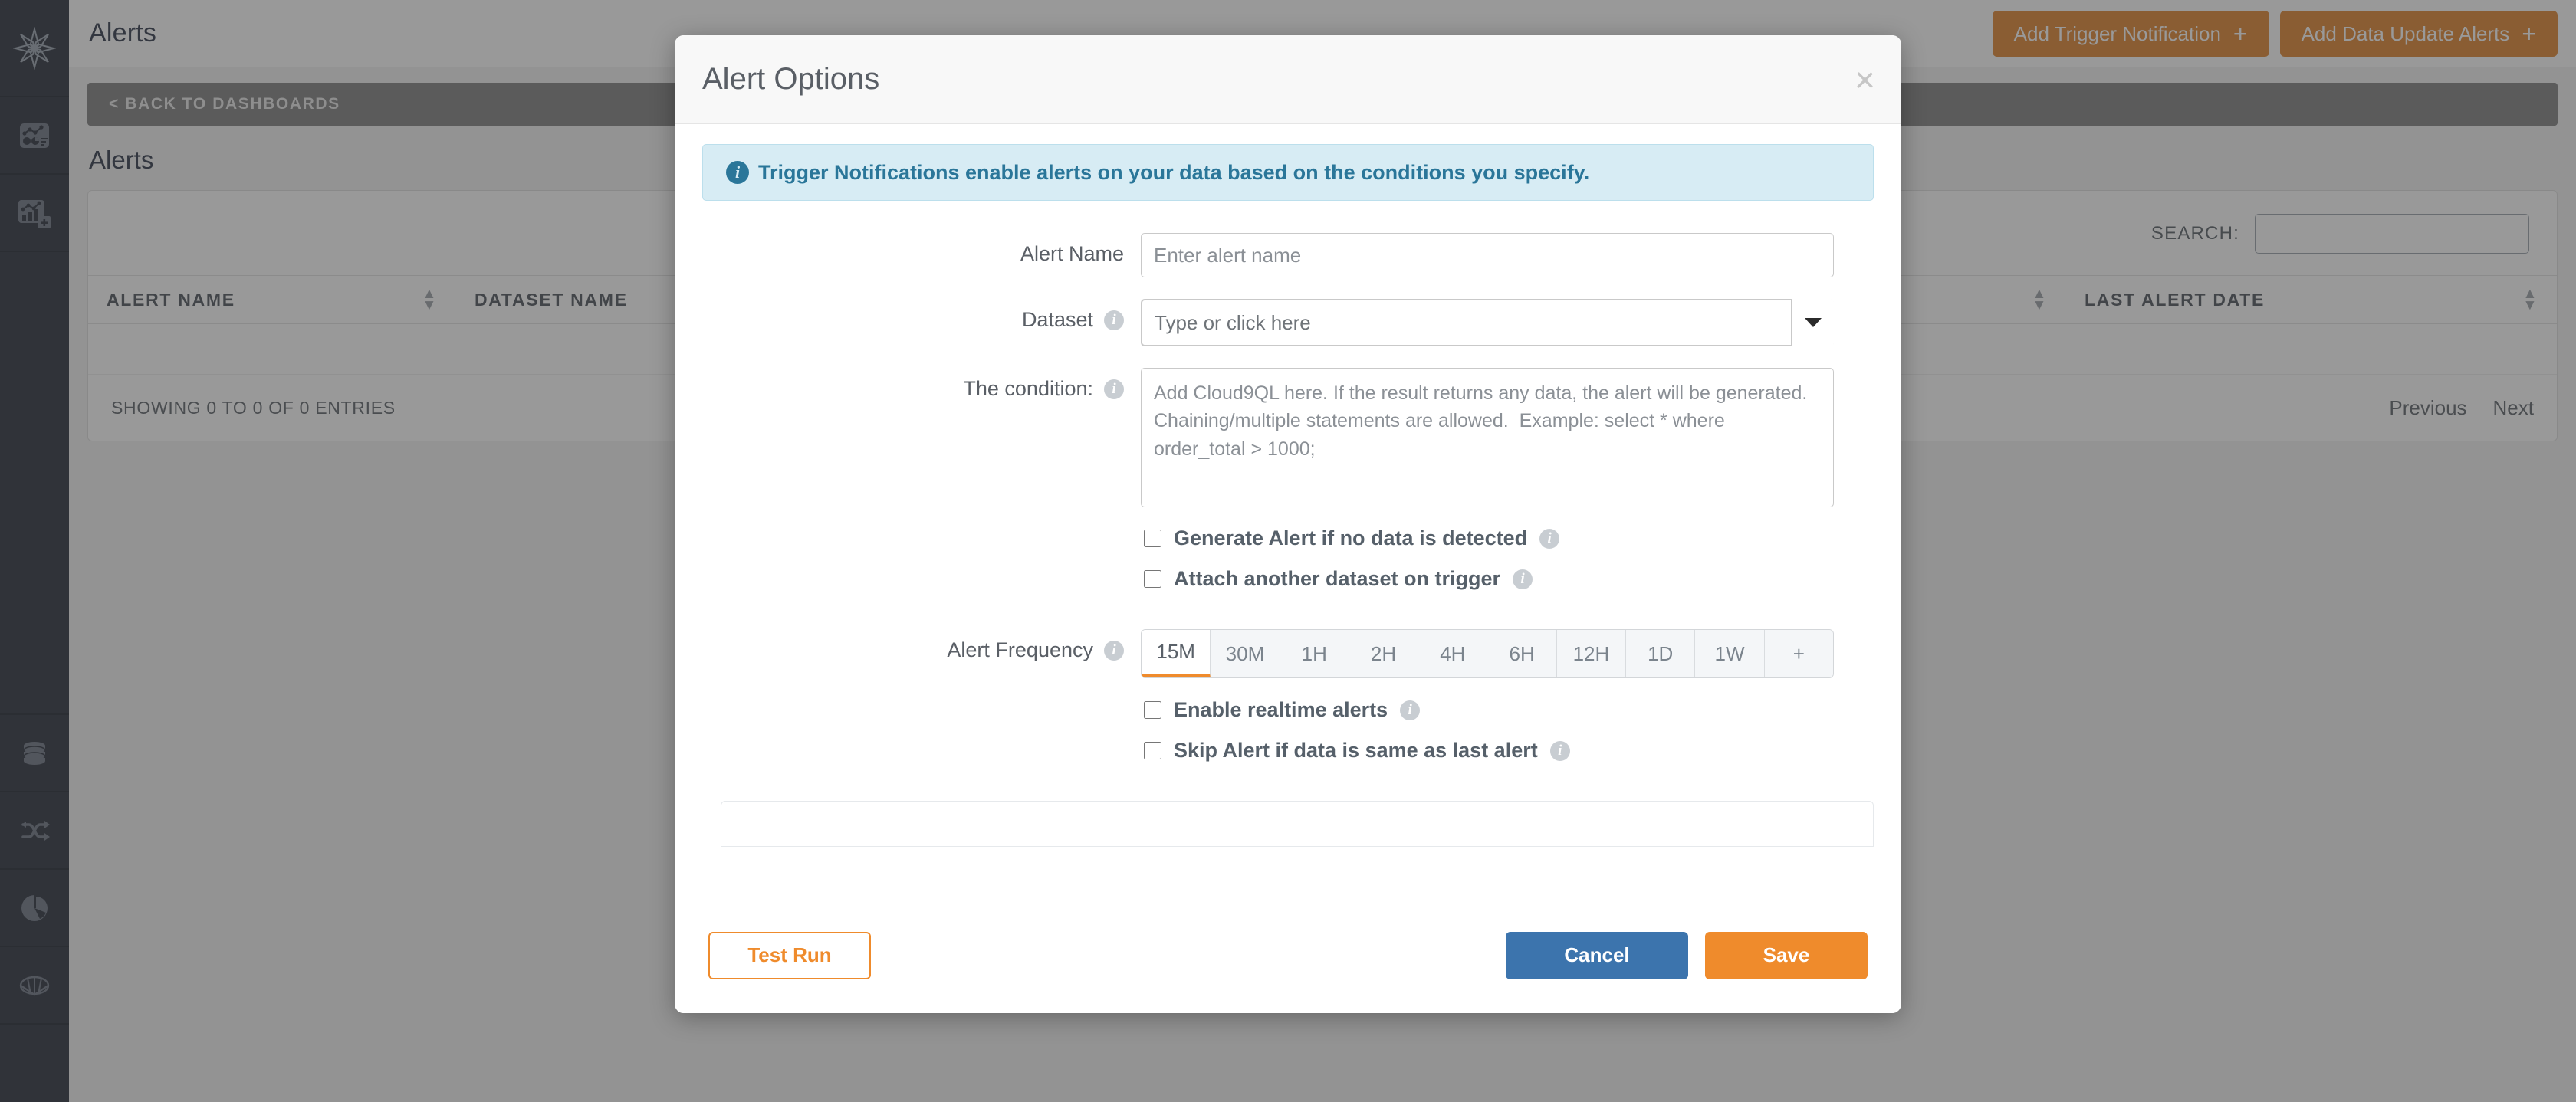 The height and width of the screenshot is (1102, 2576). What do you see at coordinates (1597, 955) in the screenshot?
I see `cancel-button: Cancel` at bounding box center [1597, 955].